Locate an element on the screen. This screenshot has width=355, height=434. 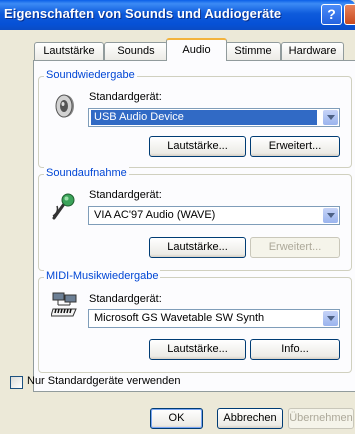
tab-stimme: Stimme is located at coordinates (253, 51).